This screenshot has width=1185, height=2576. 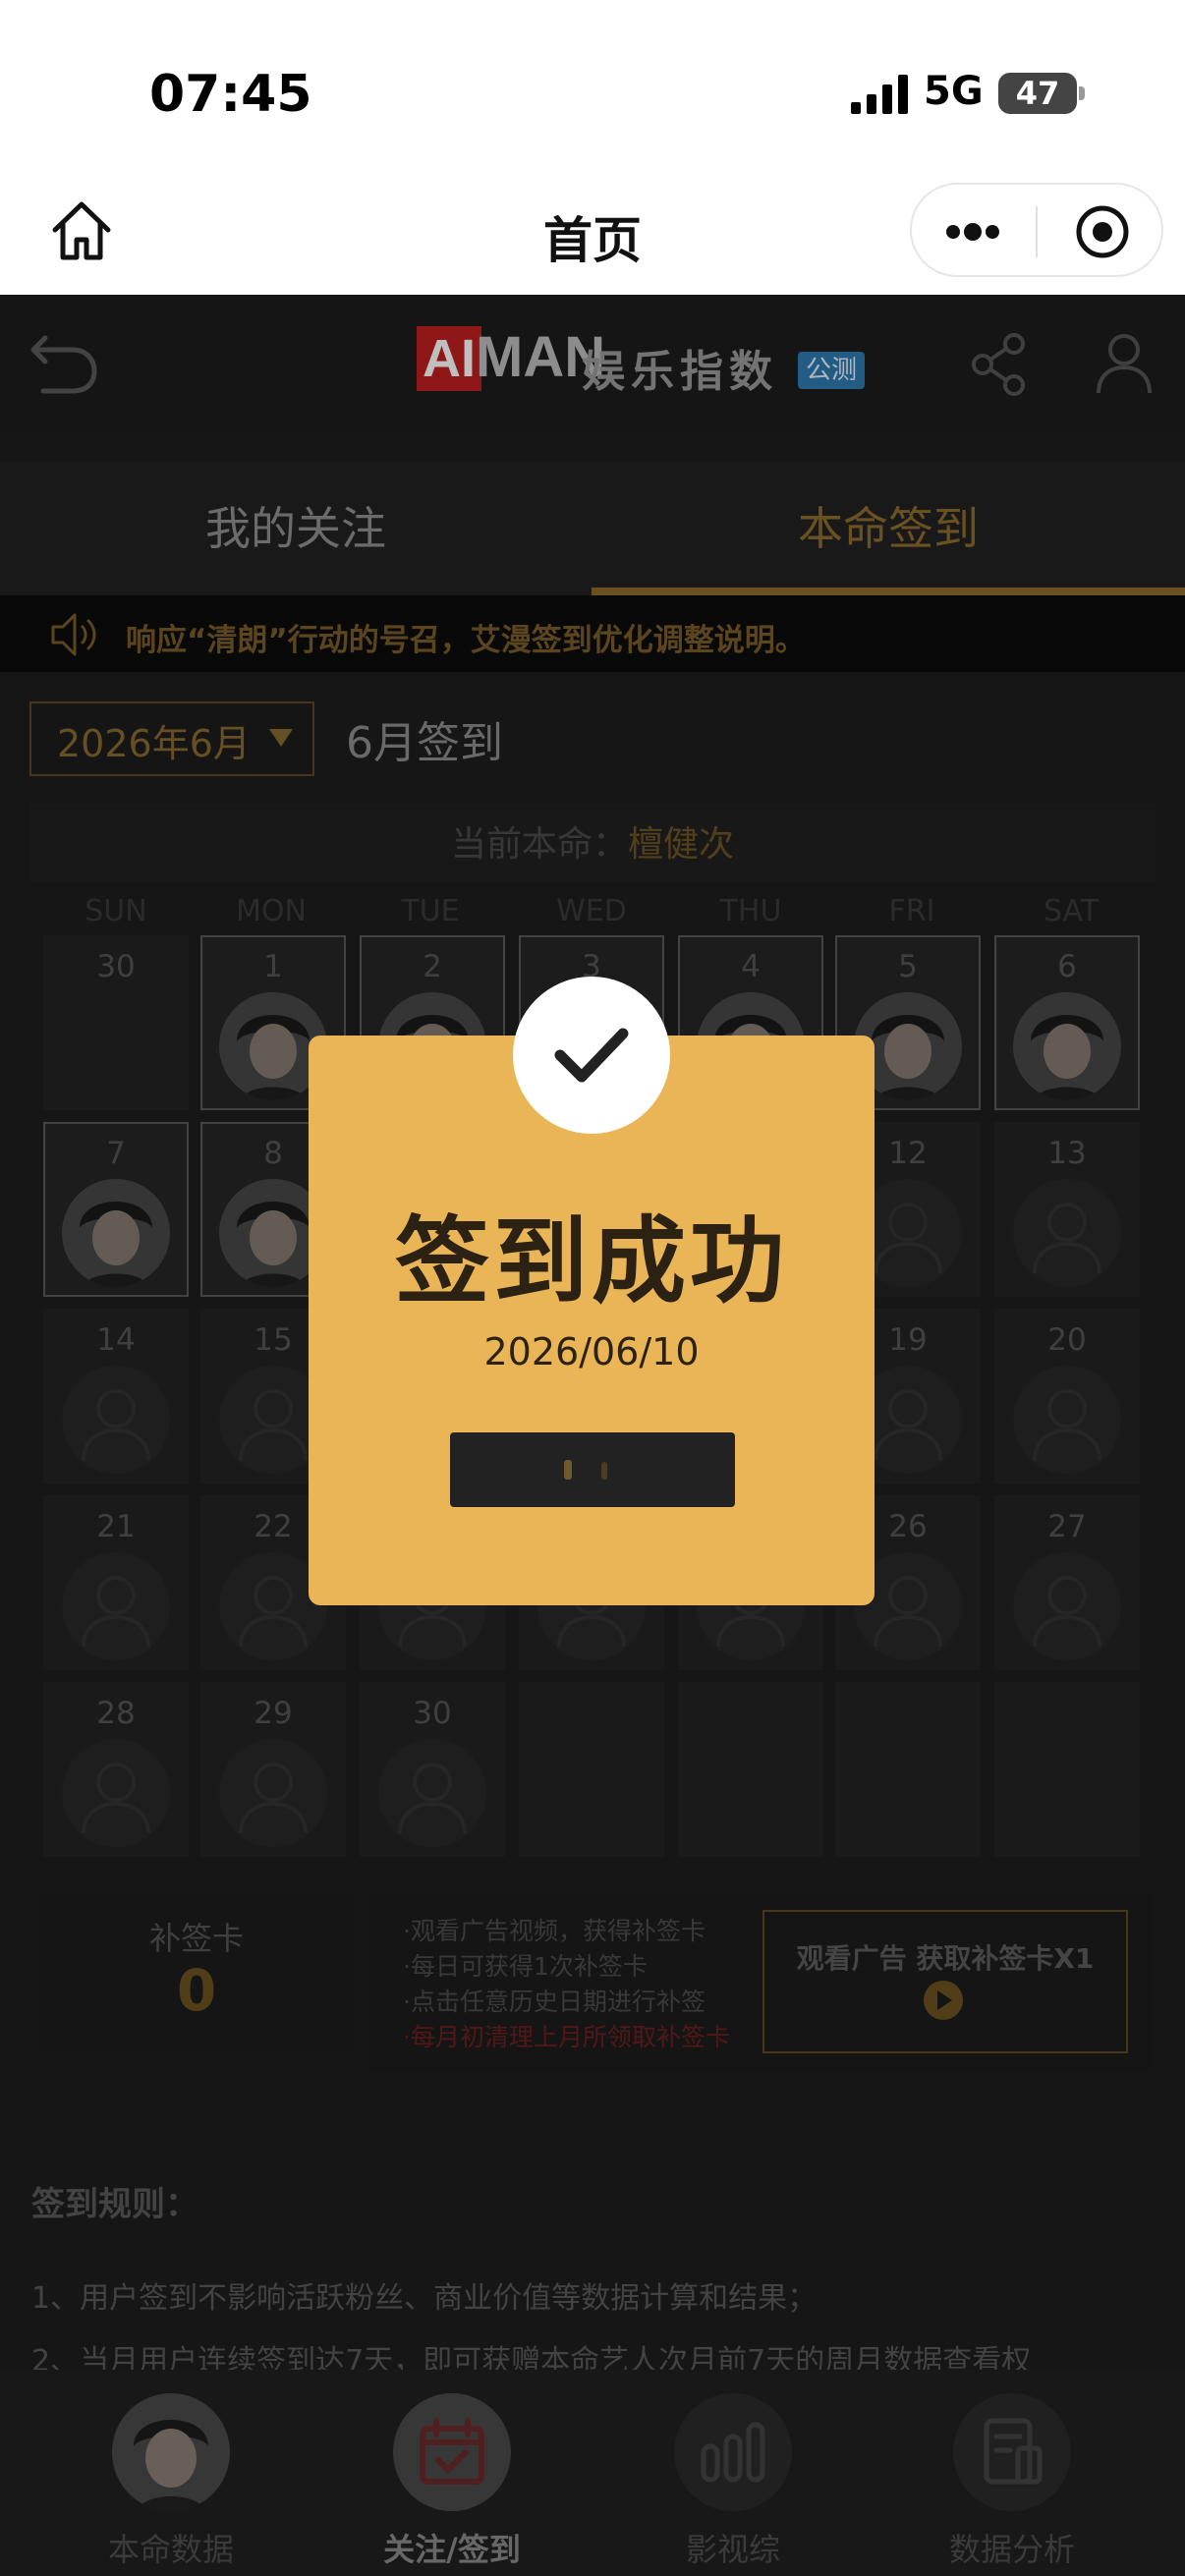 I want to click on dialog-date: 2026/06/10, so click(x=592, y=1351).